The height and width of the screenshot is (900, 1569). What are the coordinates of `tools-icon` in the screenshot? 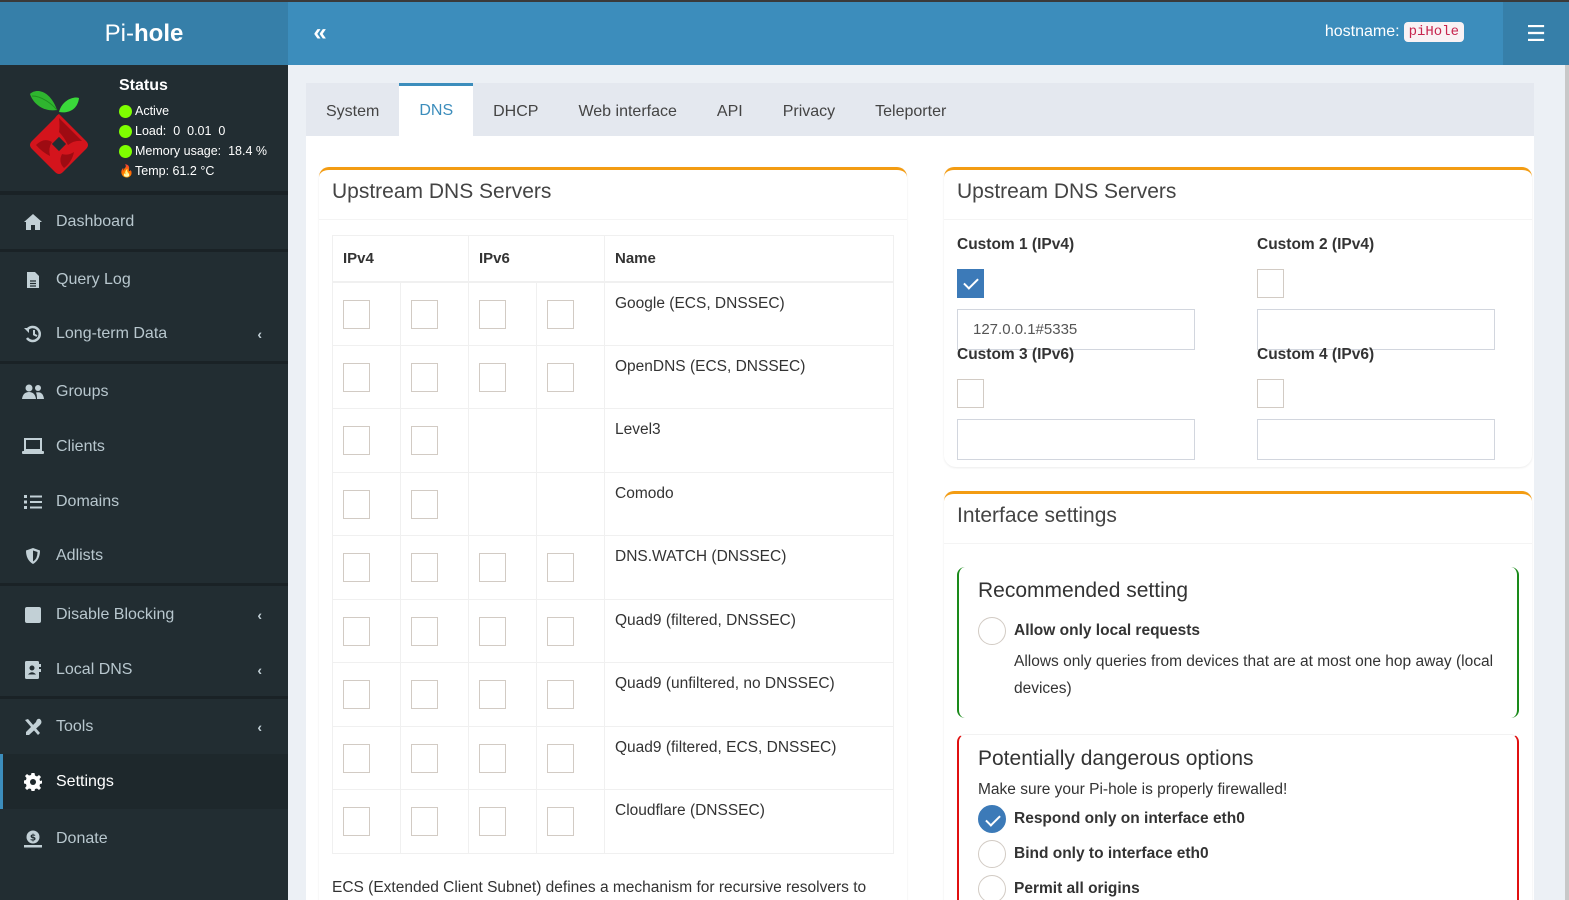 It's located at (33, 727).